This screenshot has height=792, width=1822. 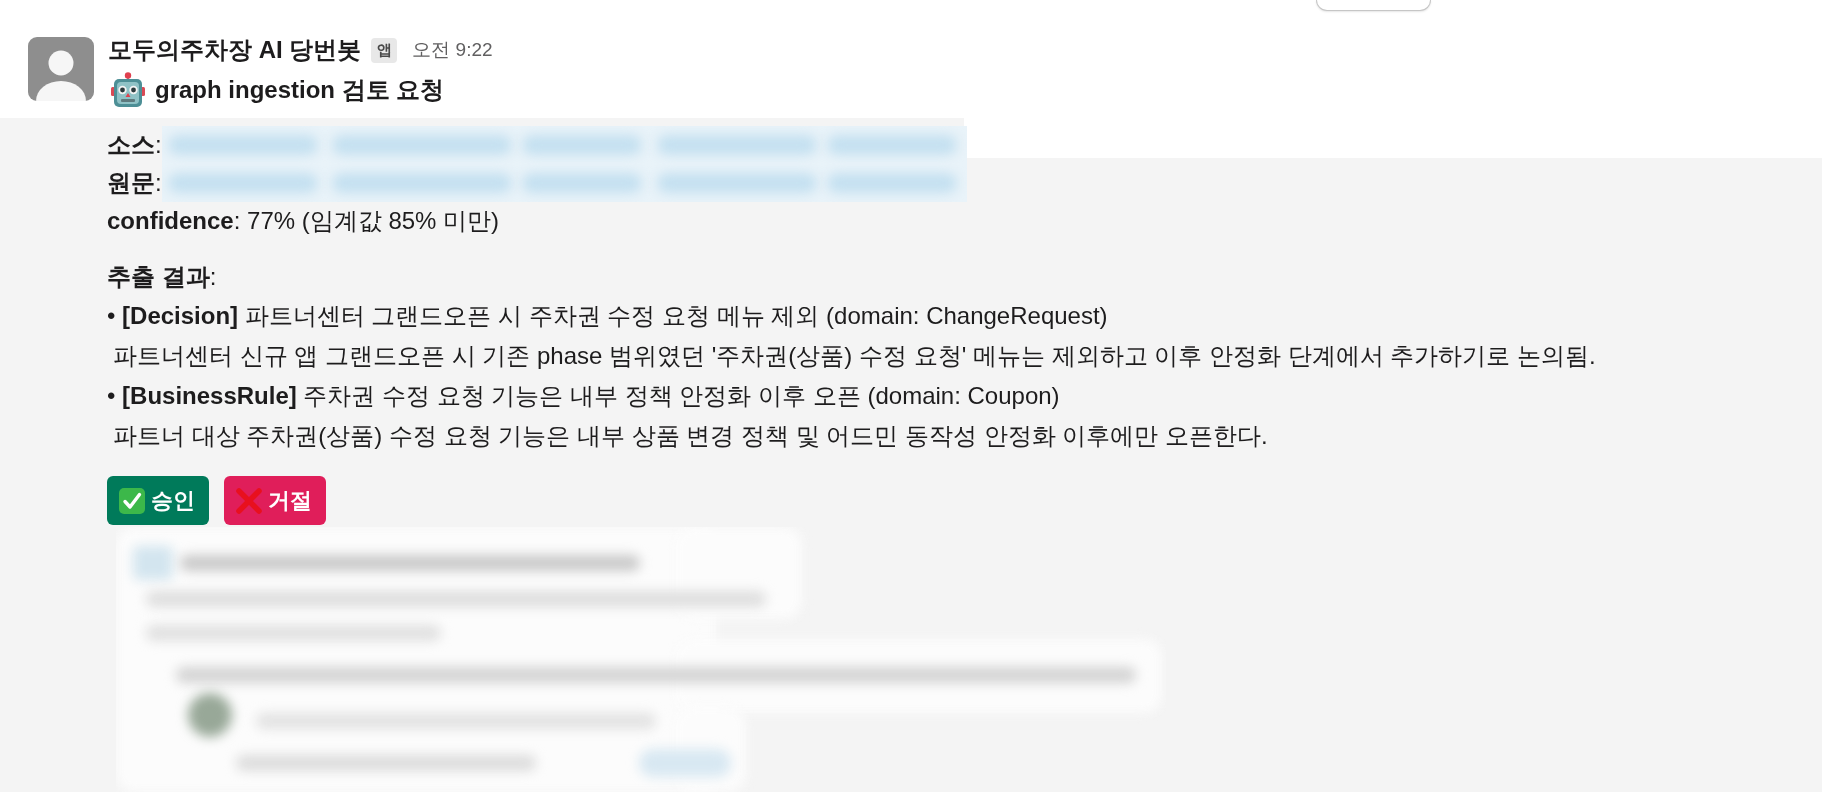 What do you see at coordinates (452, 50) in the screenshot?
I see `message-time: 오전 9:22` at bounding box center [452, 50].